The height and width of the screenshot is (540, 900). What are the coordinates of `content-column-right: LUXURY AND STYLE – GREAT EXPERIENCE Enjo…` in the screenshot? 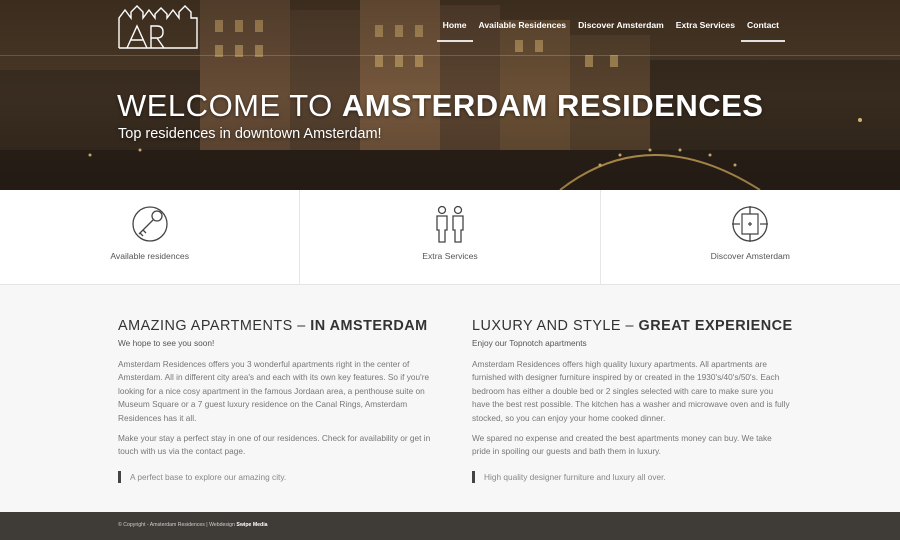 It's located at (632, 400).